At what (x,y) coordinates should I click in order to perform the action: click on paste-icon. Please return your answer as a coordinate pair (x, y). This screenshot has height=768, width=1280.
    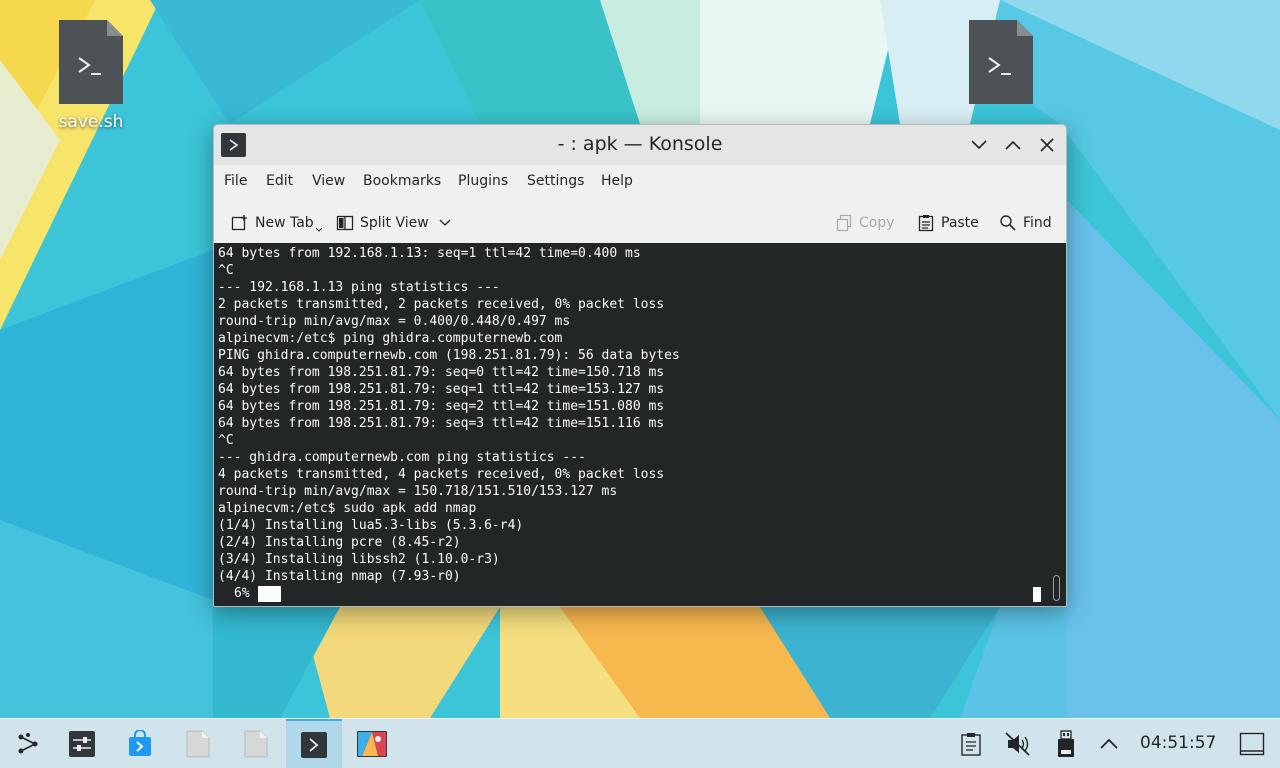
    Looking at the image, I should click on (926, 223).